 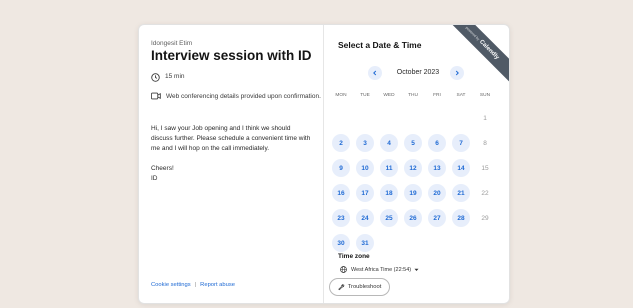 What do you see at coordinates (172, 43) in the screenshot?
I see `host-name: Idongesit Etim` at bounding box center [172, 43].